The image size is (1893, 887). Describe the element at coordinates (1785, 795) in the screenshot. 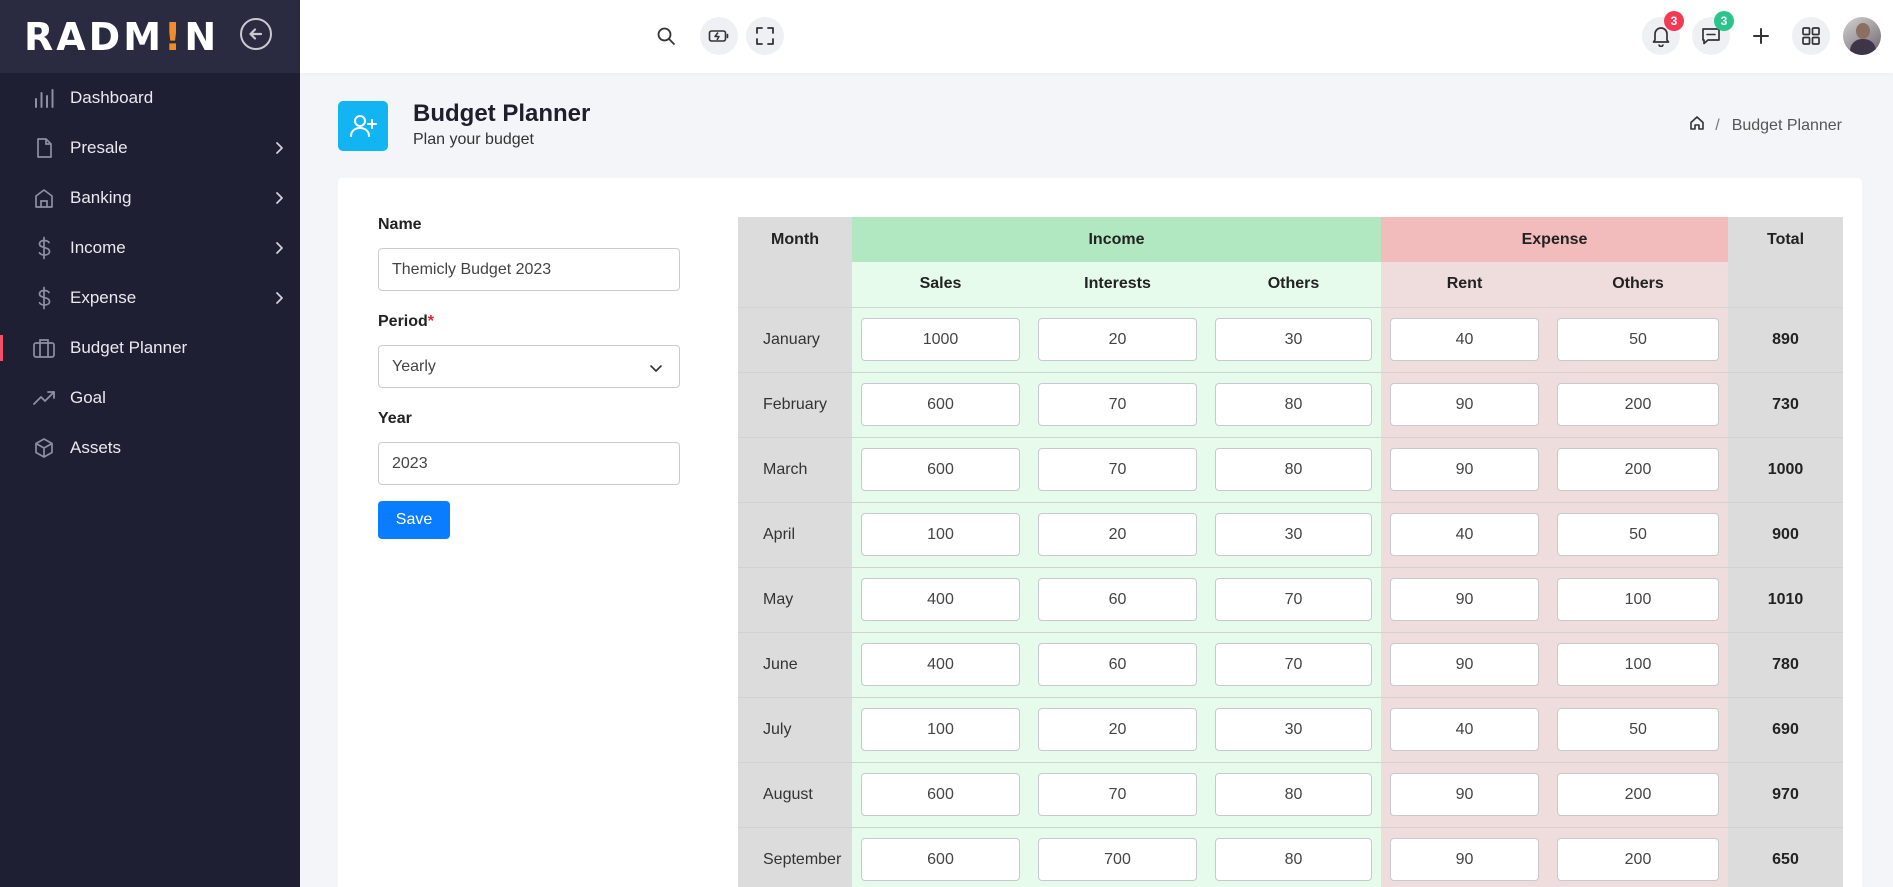

I see `total-cell: 970` at that location.